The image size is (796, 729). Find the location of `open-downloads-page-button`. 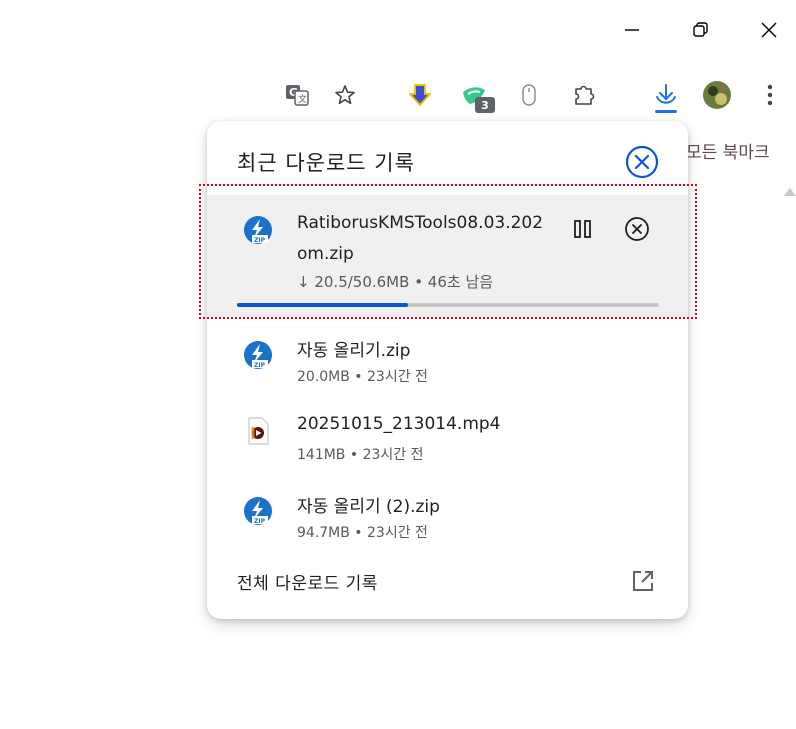

open-downloads-page-button is located at coordinates (643, 581).